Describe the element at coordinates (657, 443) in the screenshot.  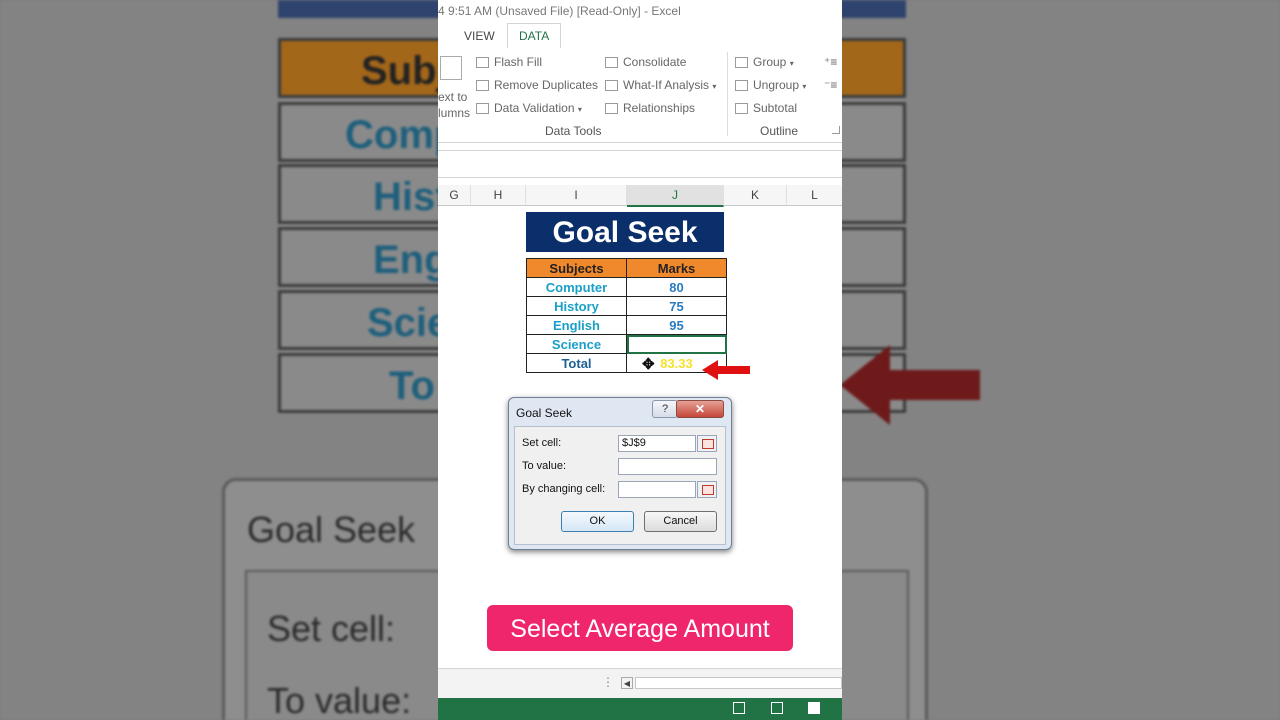
I see `set-cell-input` at that location.